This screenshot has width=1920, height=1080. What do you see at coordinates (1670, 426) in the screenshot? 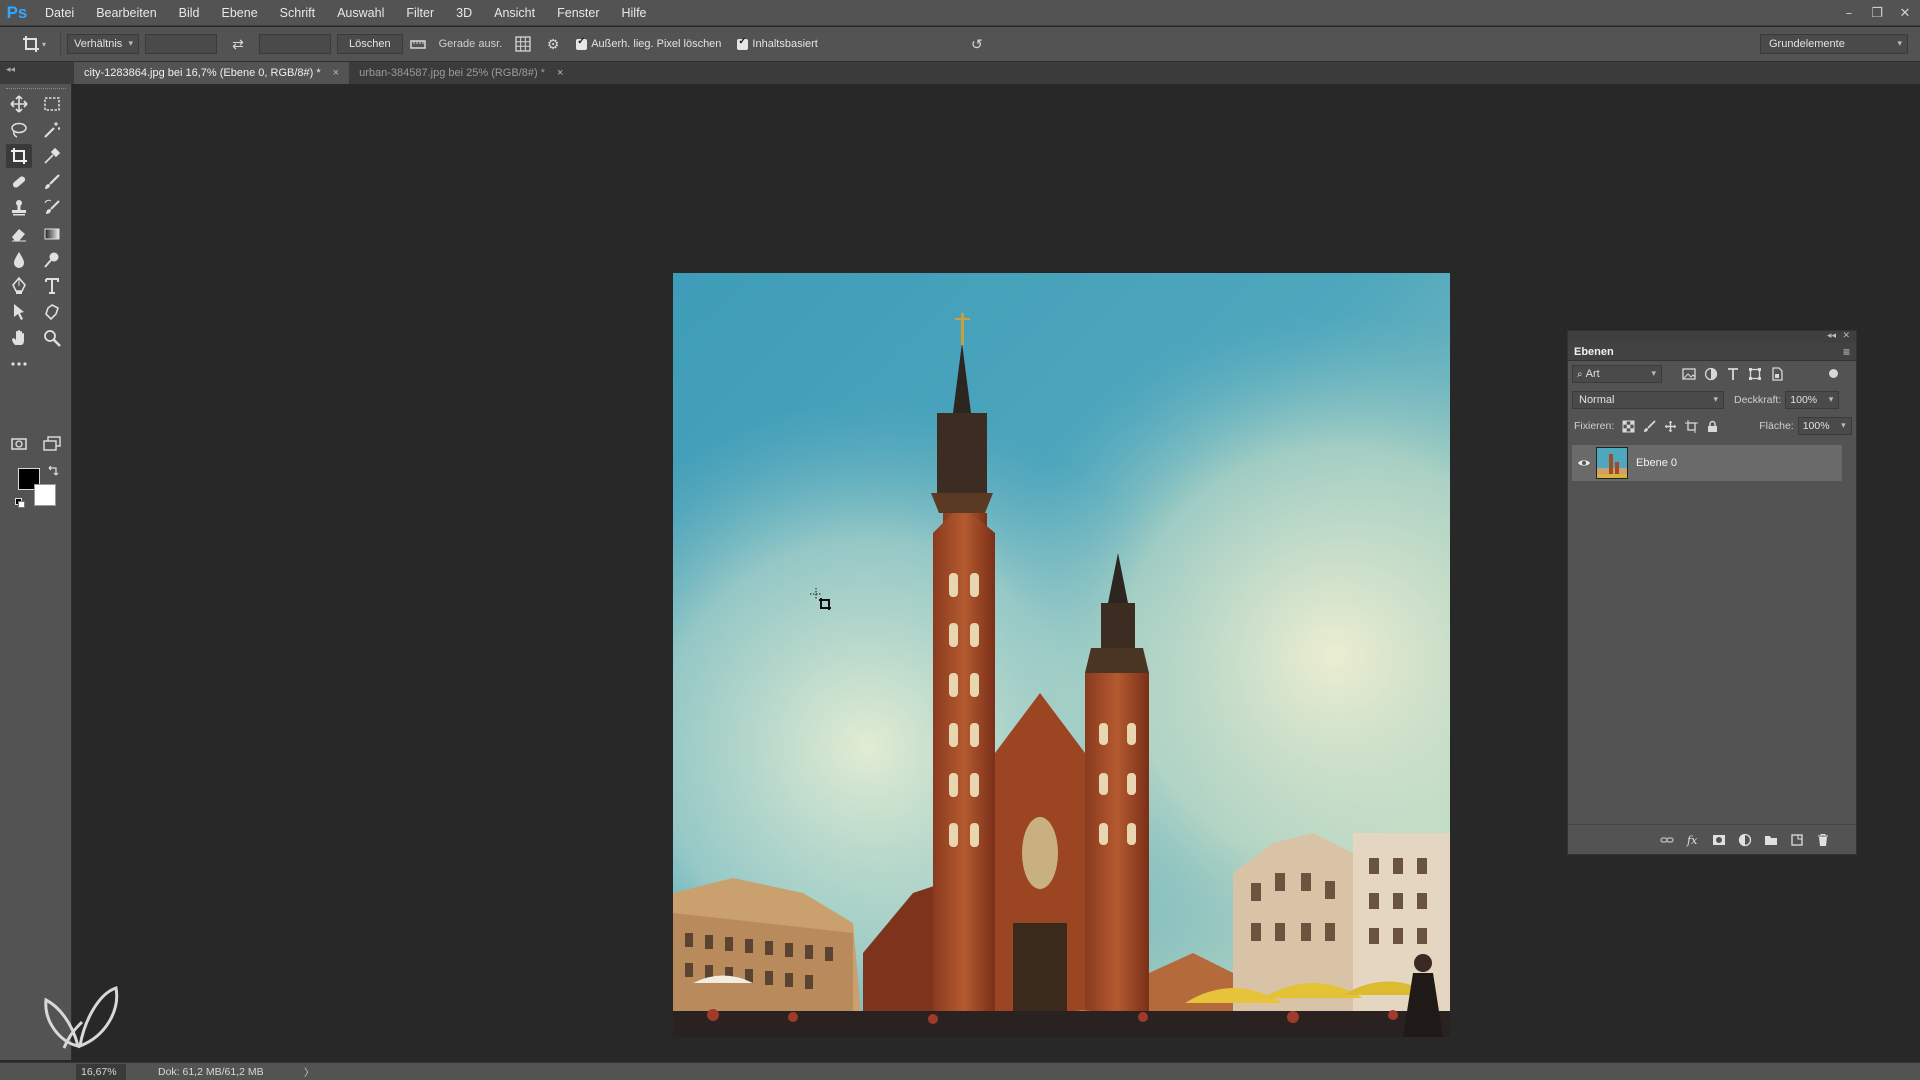
I see `lock-position-icon` at bounding box center [1670, 426].